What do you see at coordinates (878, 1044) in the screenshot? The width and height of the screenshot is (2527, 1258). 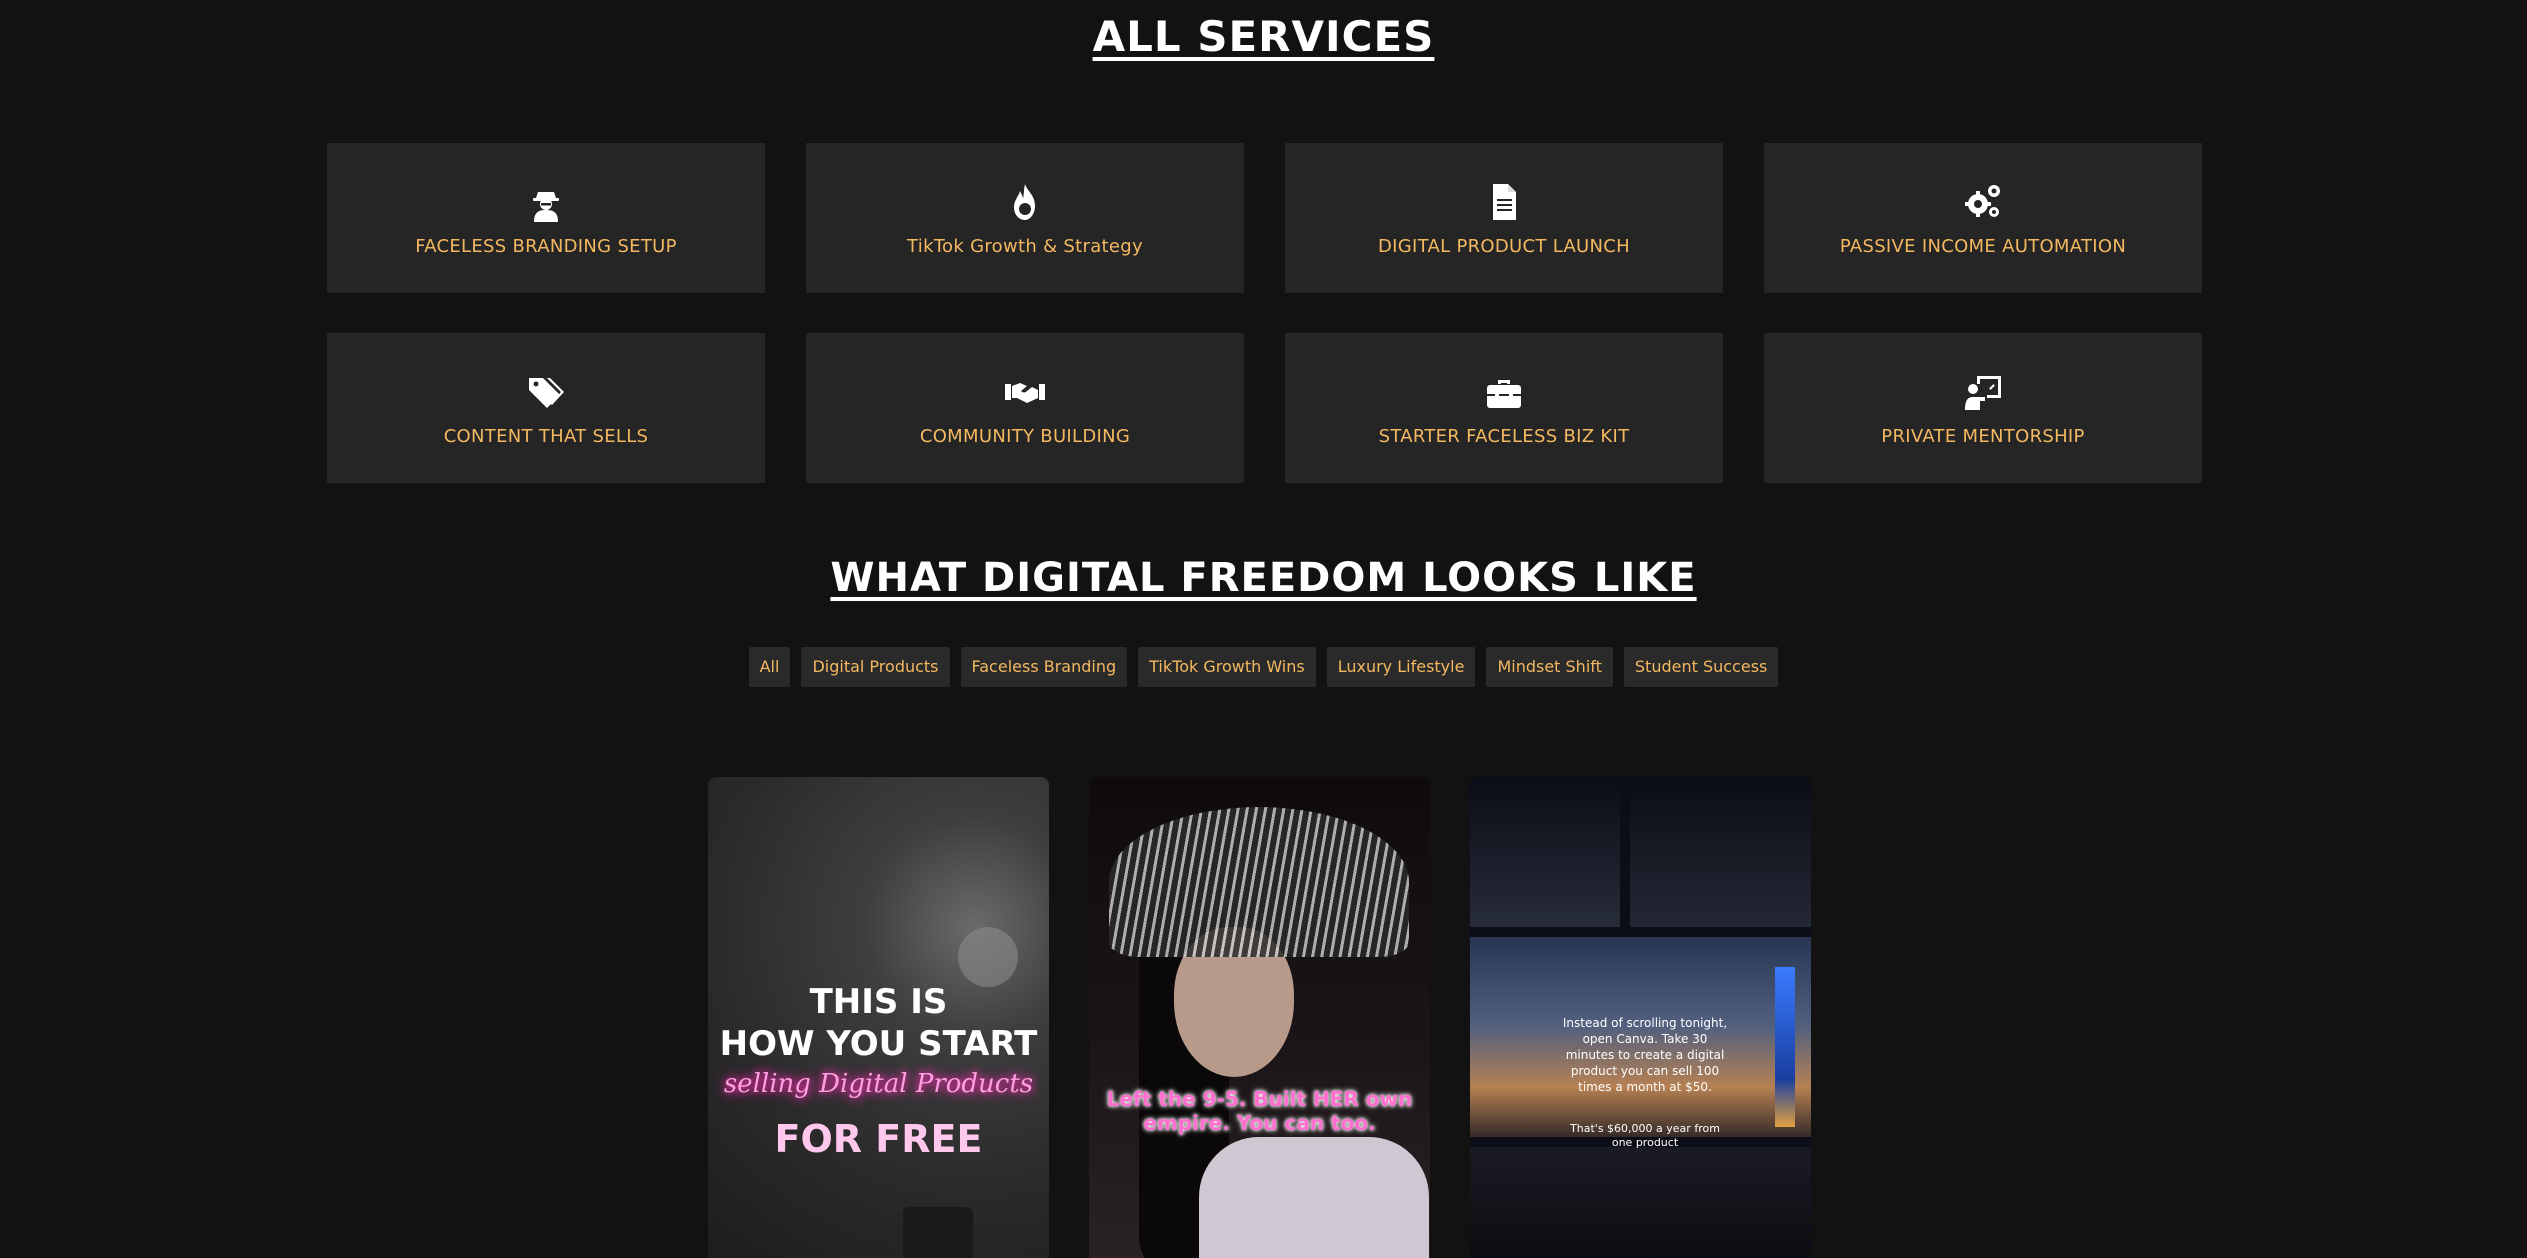 I see `tile-headline: HOW YOU START` at bounding box center [878, 1044].